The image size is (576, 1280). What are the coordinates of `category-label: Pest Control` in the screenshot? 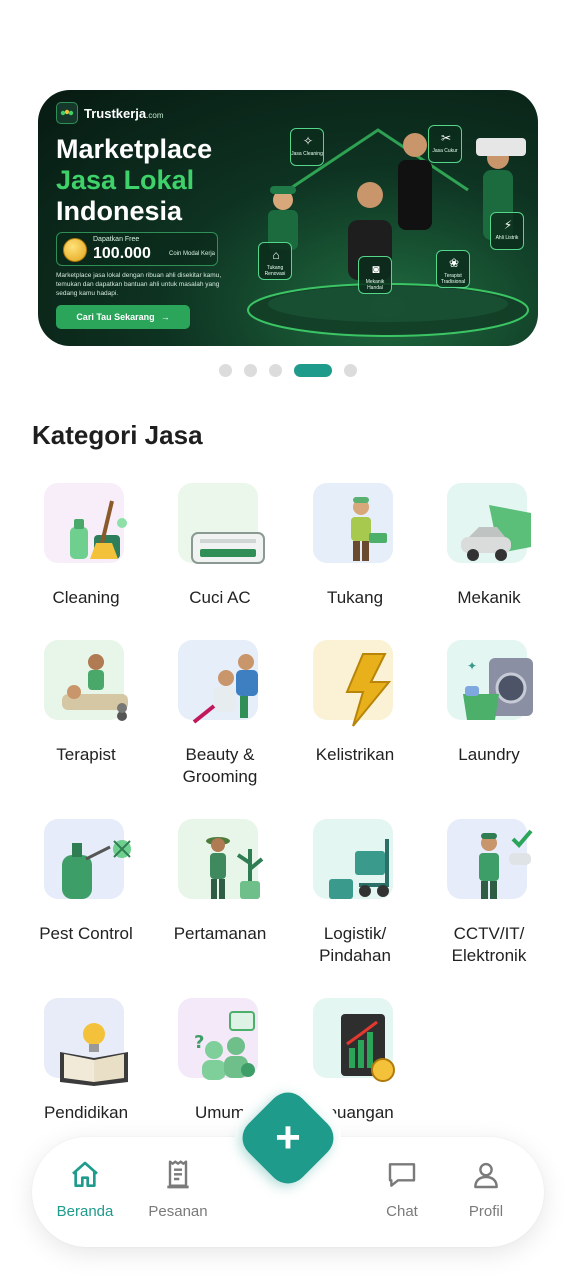 It's located at (86, 933).